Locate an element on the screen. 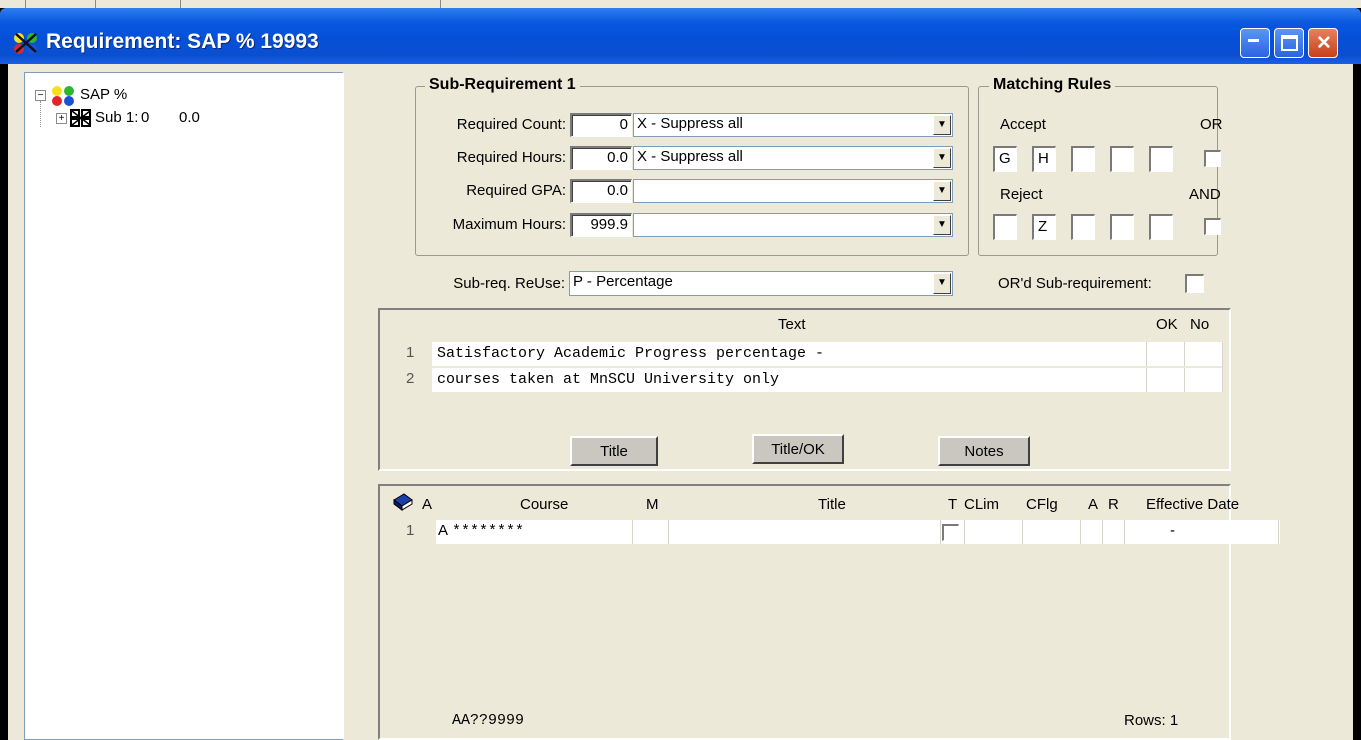 The height and width of the screenshot is (740, 1361). background-window-strip is located at coordinates (680, 4).